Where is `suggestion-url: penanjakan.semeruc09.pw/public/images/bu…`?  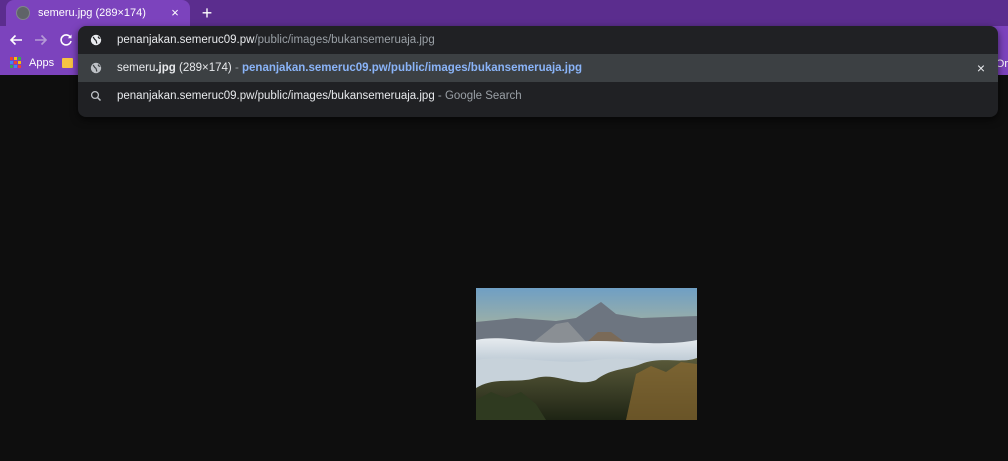
suggestion-url: penanjakan.semeruc09.pw/public/images/bu… is located at coordinates (412, 68).